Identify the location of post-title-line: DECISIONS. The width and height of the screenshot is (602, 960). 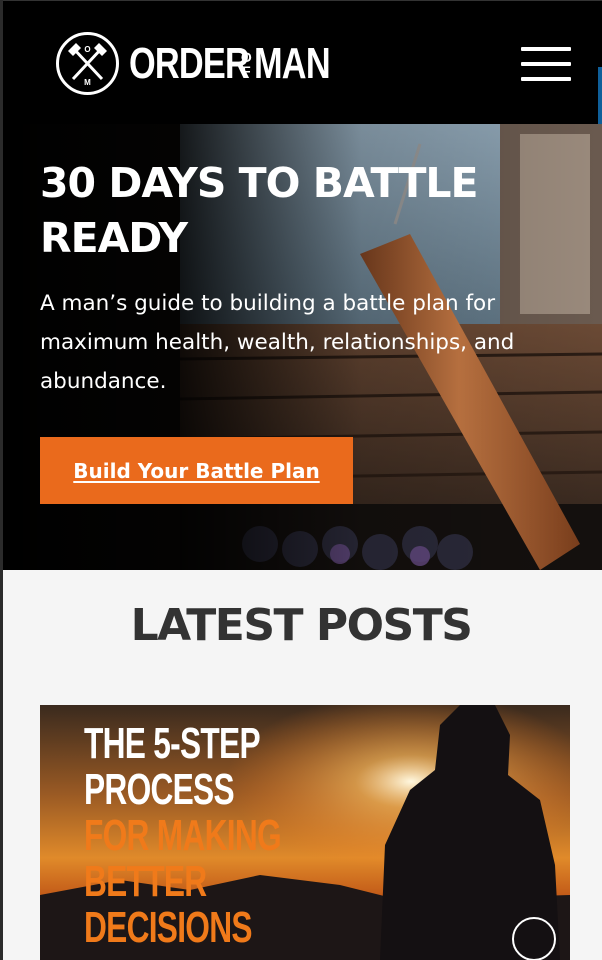
(168, 927).